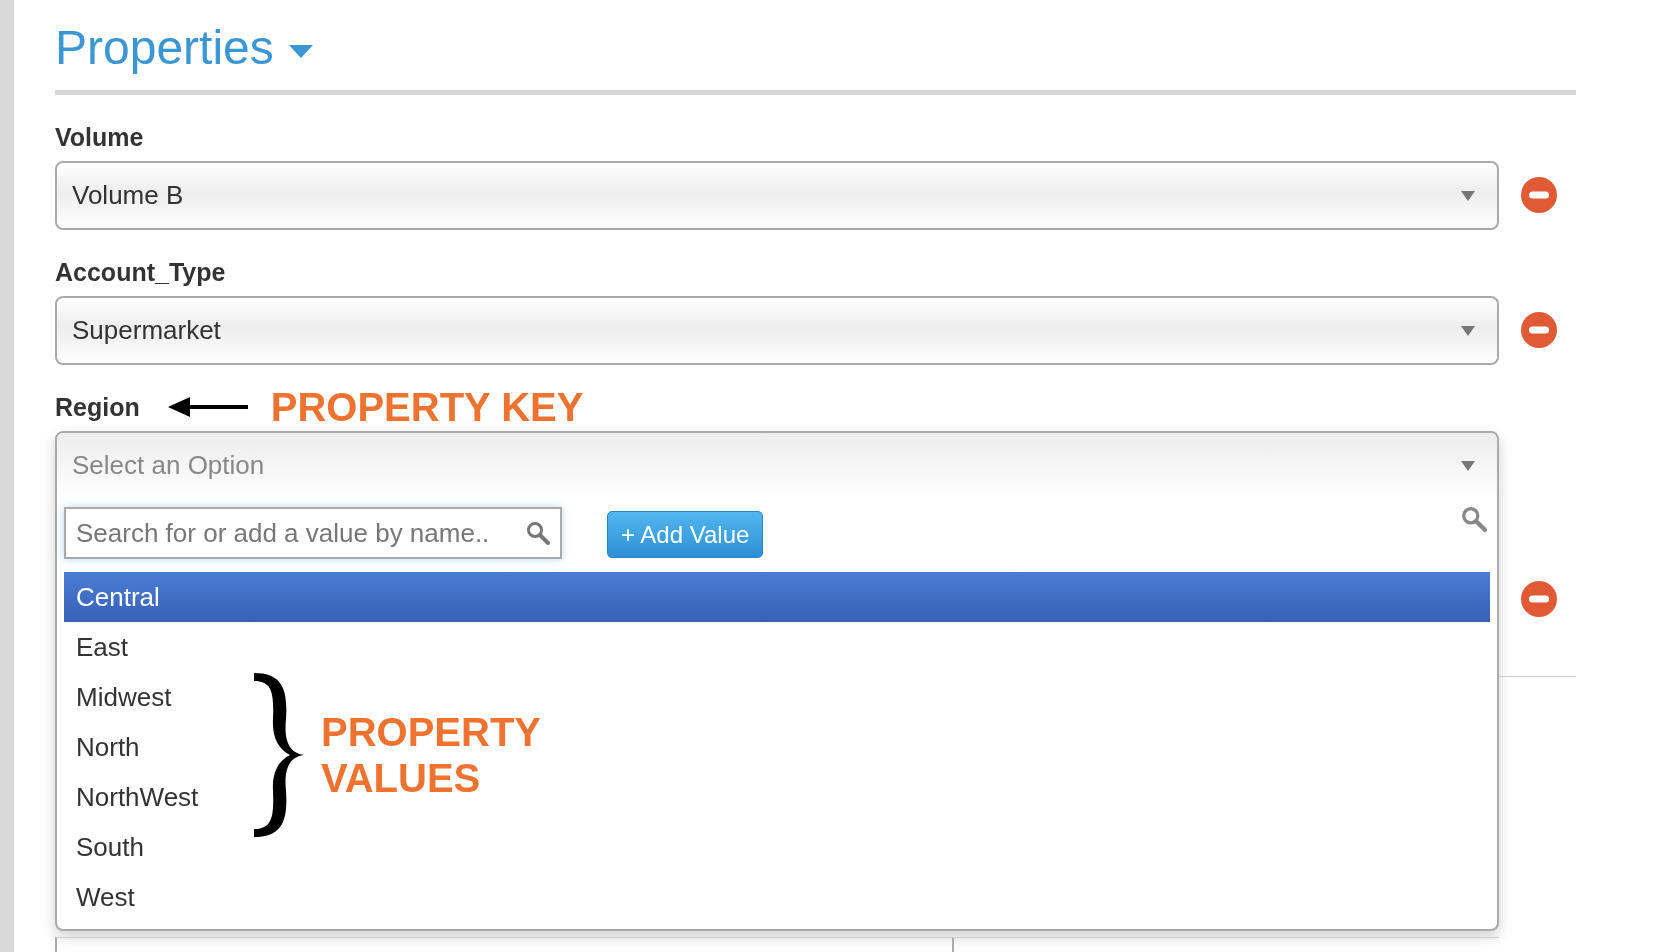  I want to click on option-item: North, so click(105, 747).